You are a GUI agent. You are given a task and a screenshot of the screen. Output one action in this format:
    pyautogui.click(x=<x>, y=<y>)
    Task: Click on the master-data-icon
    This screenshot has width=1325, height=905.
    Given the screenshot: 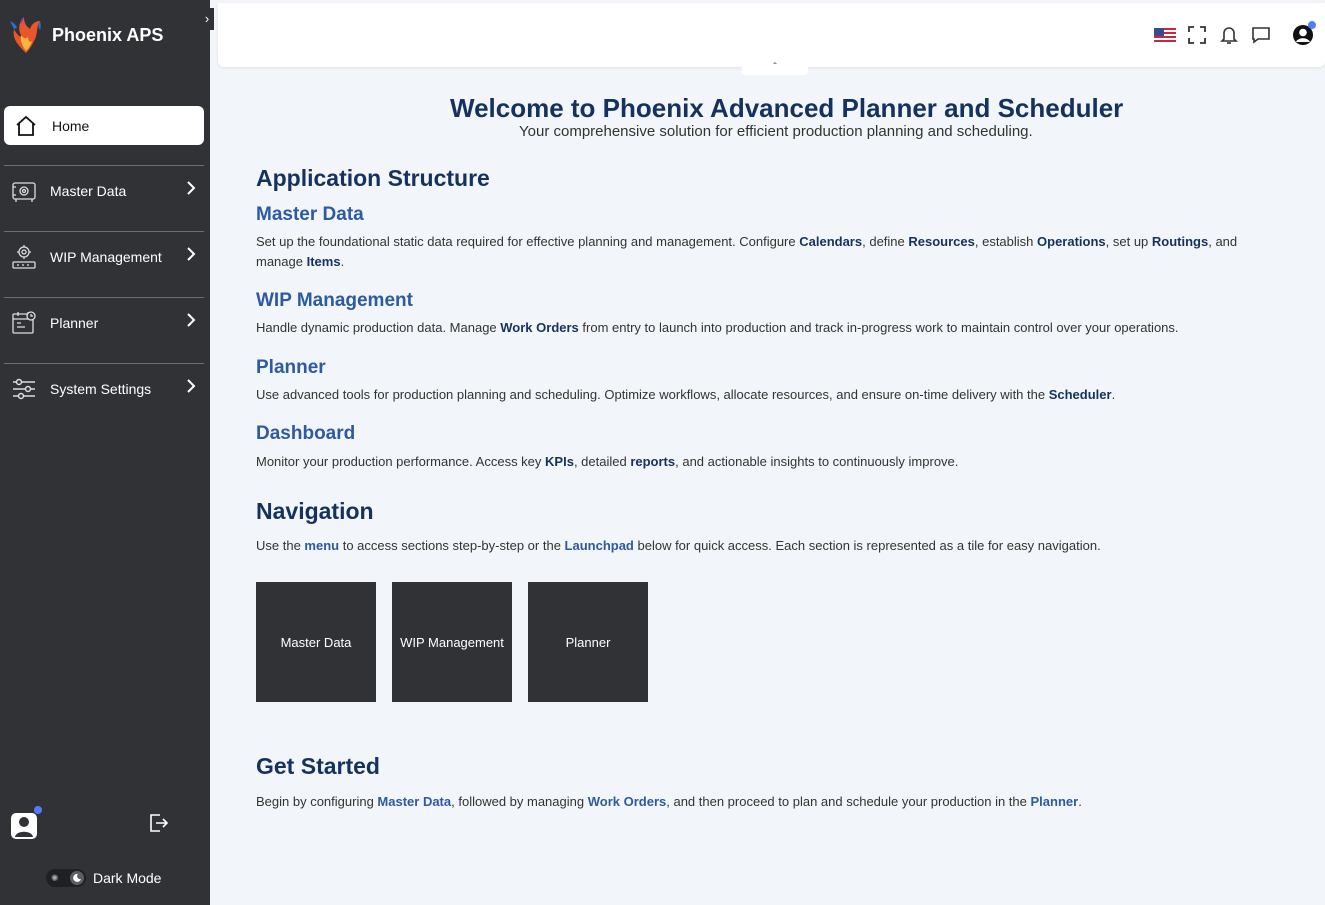 What is the action you would take?
    pyautogui.click(x=24, y=191)
    